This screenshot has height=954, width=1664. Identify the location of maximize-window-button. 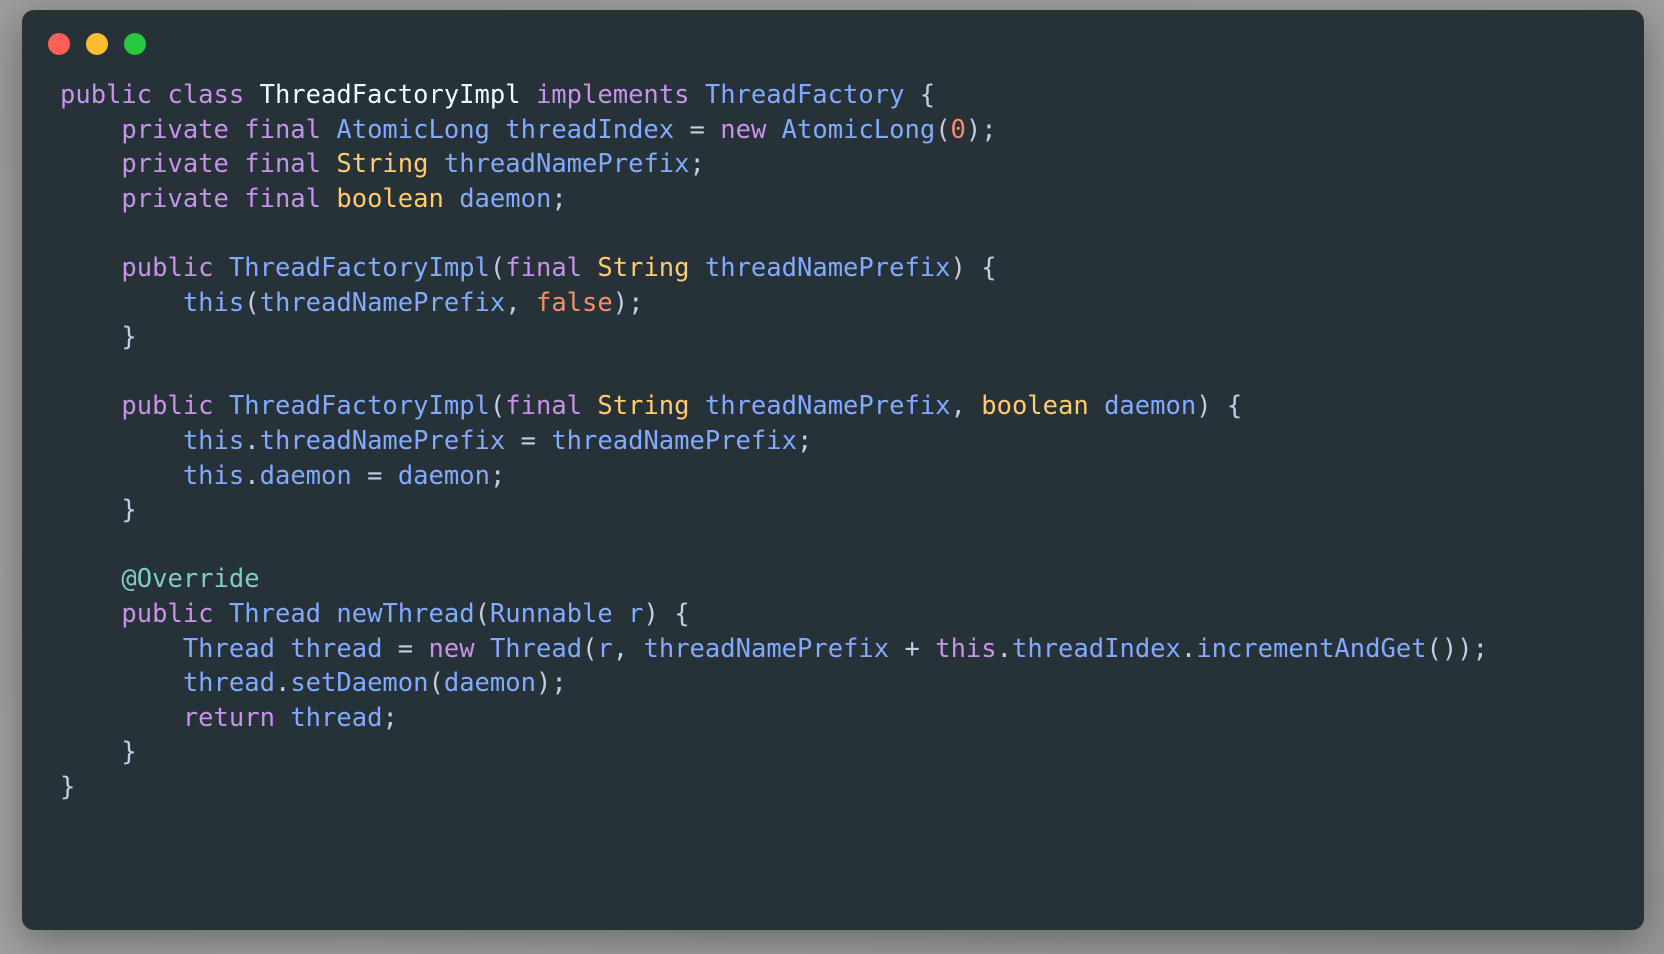
(135, 44).